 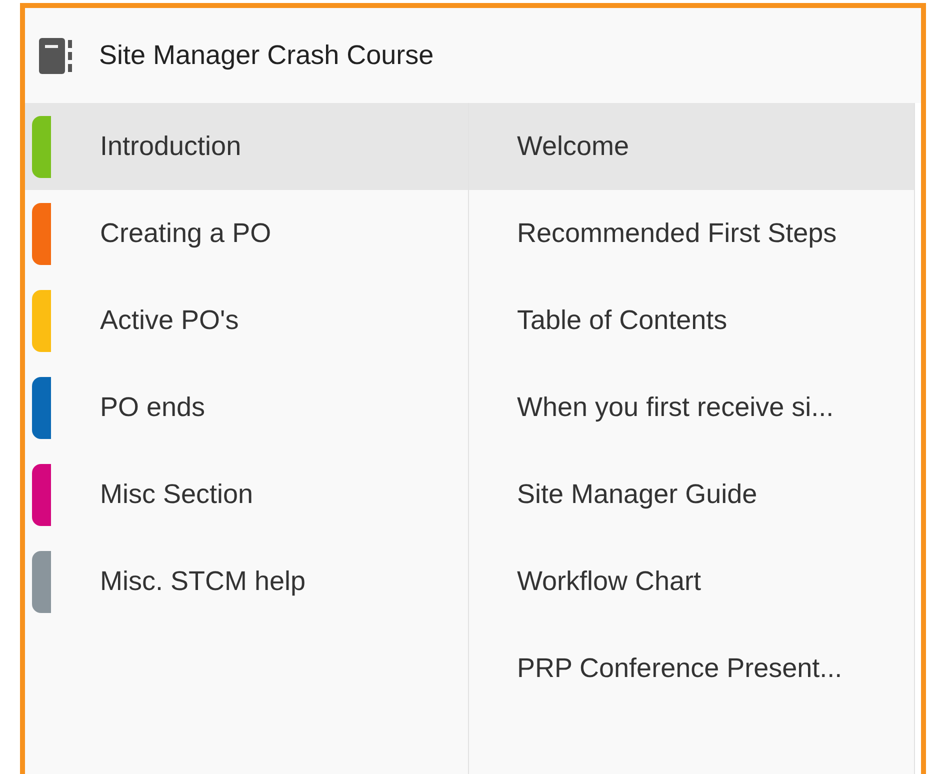 I want to click on page-item: Recommended First Steps, so click(x=691, y=233).